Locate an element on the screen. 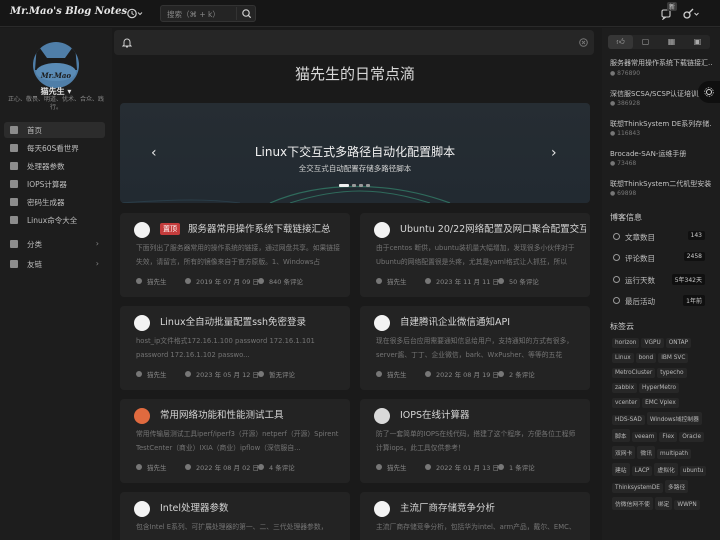 The image size is (720, 540). post-comments: 840 条评论 is located at coordinates (286, 281).